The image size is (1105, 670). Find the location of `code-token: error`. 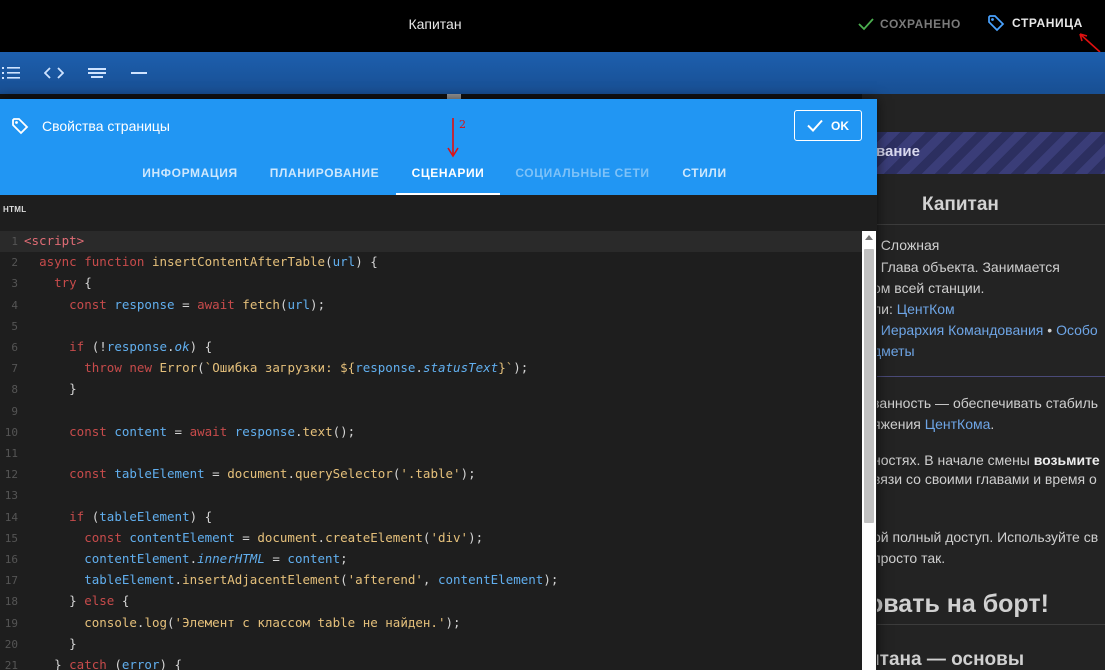

code-token: error is located at coordinates (140, 663).